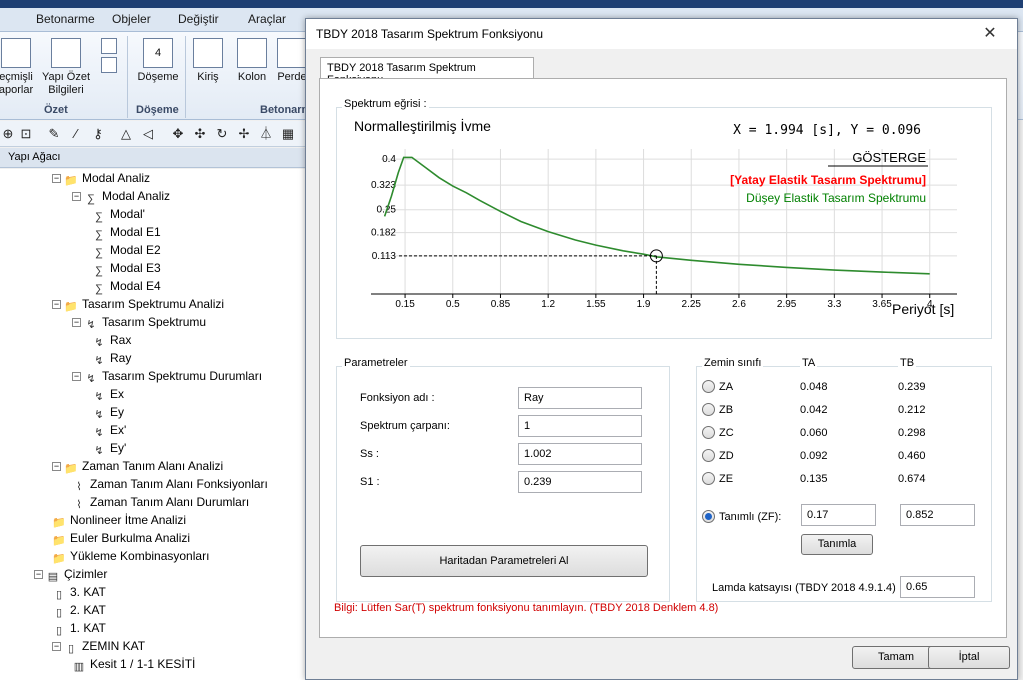 The height and width of the screenshot is (680, 1023). What do you see at coordinates (130, 556) in the screenshot?
I see `tree-node: 📁 Yükleme Kombinasyonları` at bounding box center [130, 556].